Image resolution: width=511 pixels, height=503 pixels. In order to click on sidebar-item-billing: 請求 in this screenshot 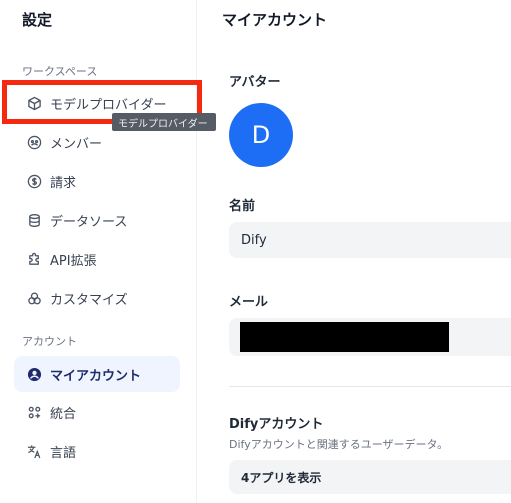, I will do `click(97, 181)`.